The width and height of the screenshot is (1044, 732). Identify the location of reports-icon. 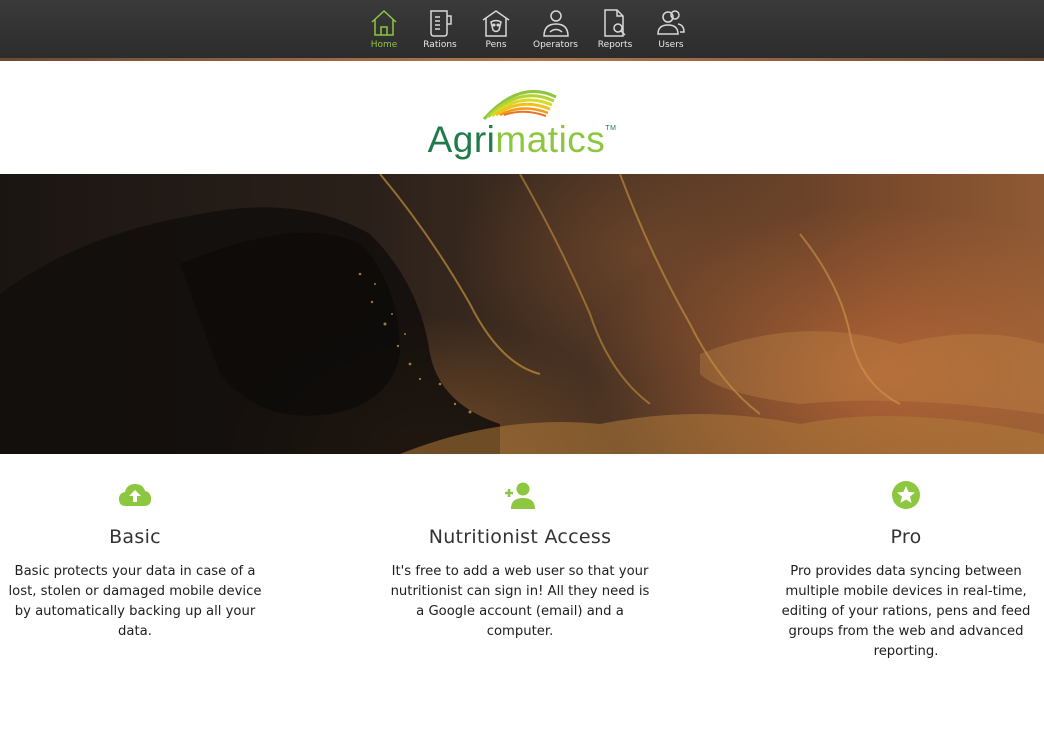
(615, 23).